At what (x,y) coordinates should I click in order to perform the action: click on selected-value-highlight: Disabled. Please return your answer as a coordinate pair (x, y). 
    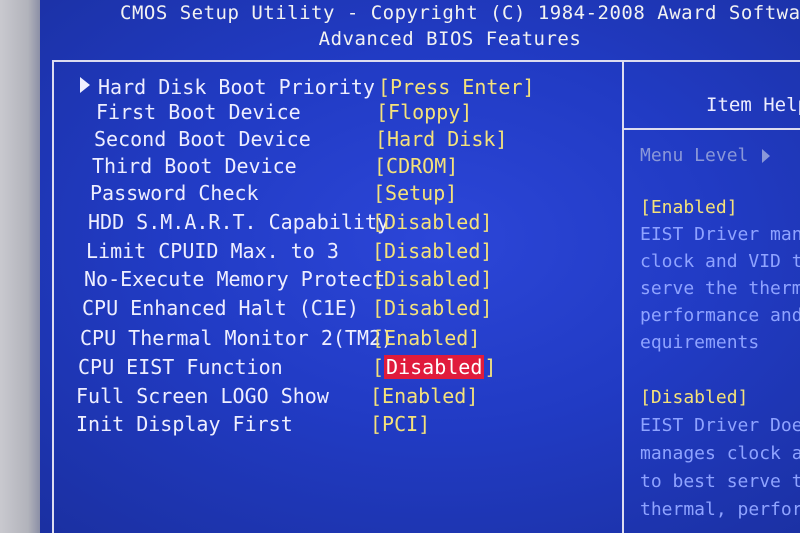
    Looking at the image, I should click on (434, 367).